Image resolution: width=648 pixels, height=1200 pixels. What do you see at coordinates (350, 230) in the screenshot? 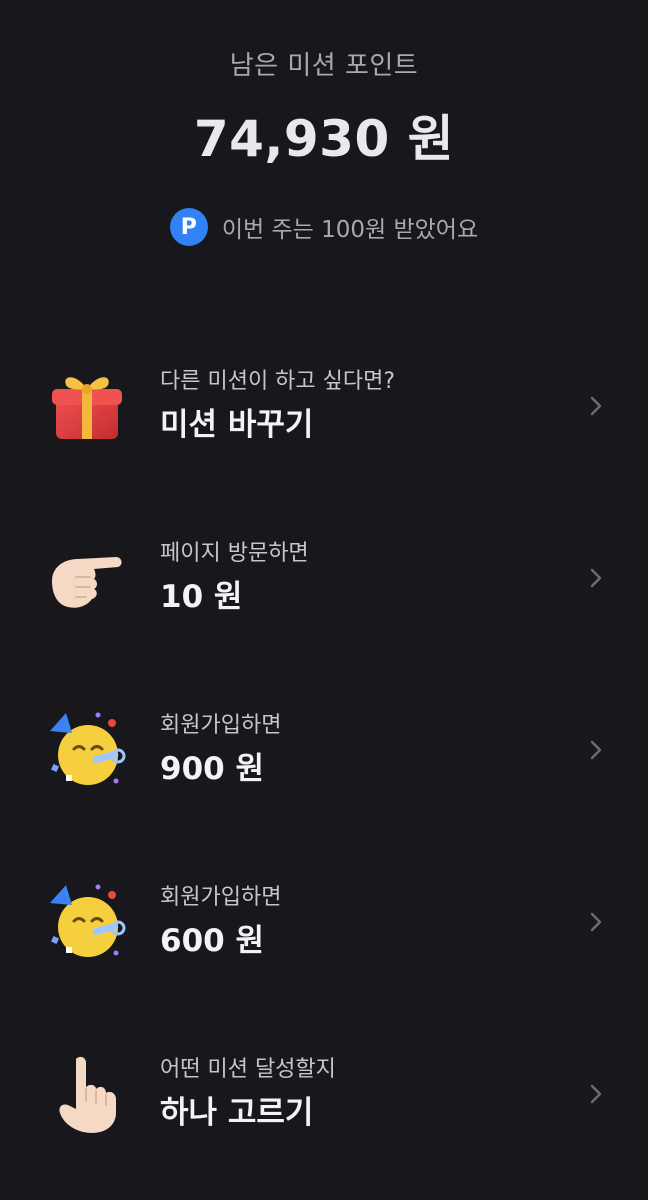
I see `weekly-earned-text: 이번 주는 100원 받았어요` at bounding box center [350, 230].